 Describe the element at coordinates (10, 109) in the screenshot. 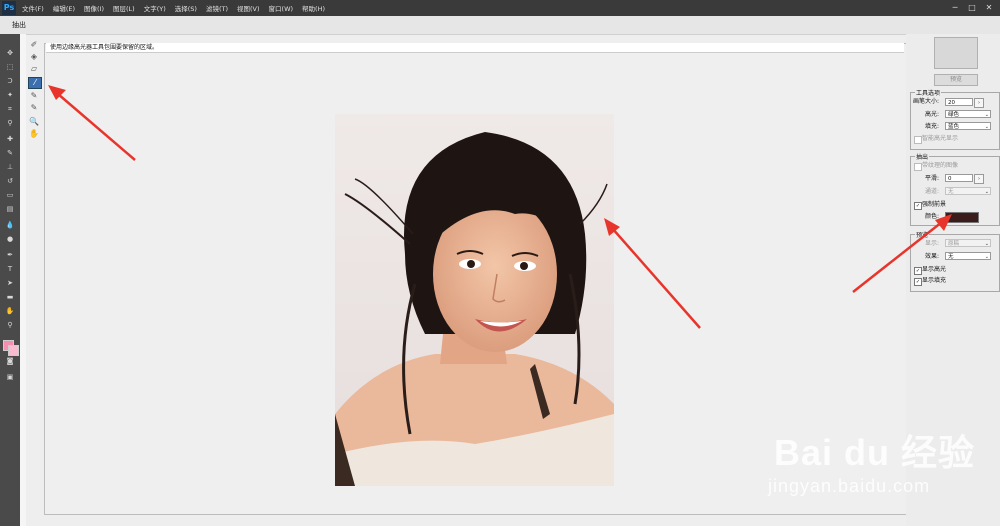

I see `crop-tool-icon: ⌗` at that location.